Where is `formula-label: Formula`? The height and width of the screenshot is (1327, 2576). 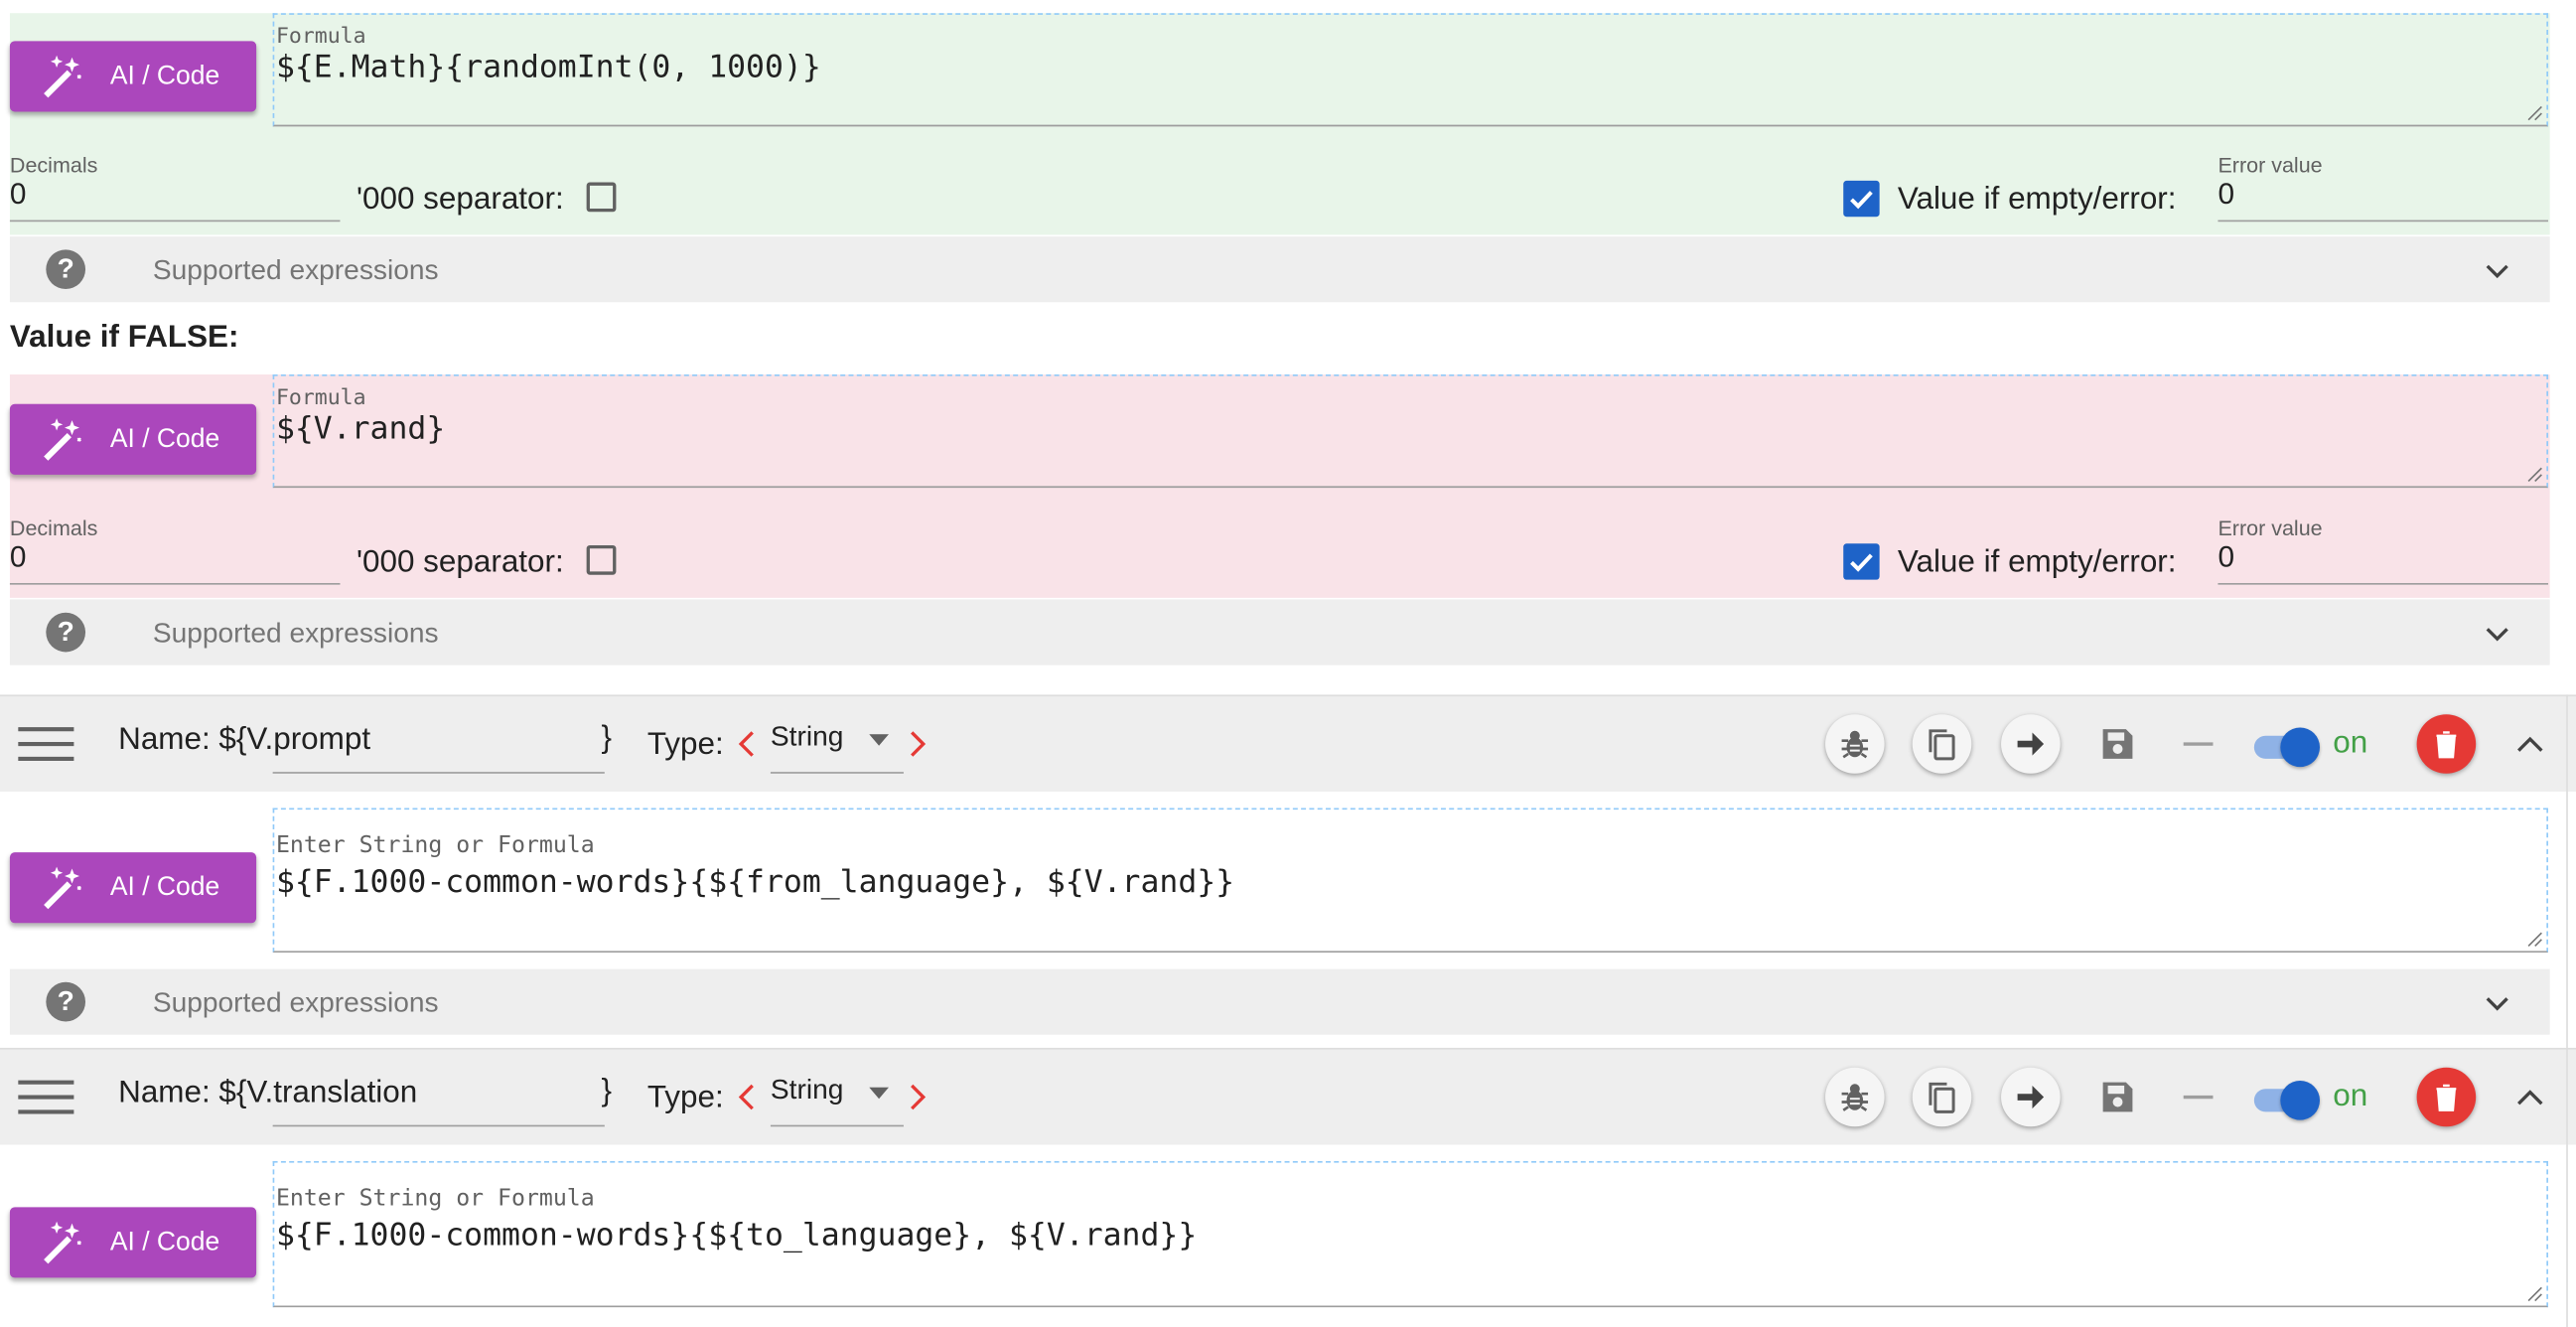 formula-label: Formula is located at coordinates (320, 37).